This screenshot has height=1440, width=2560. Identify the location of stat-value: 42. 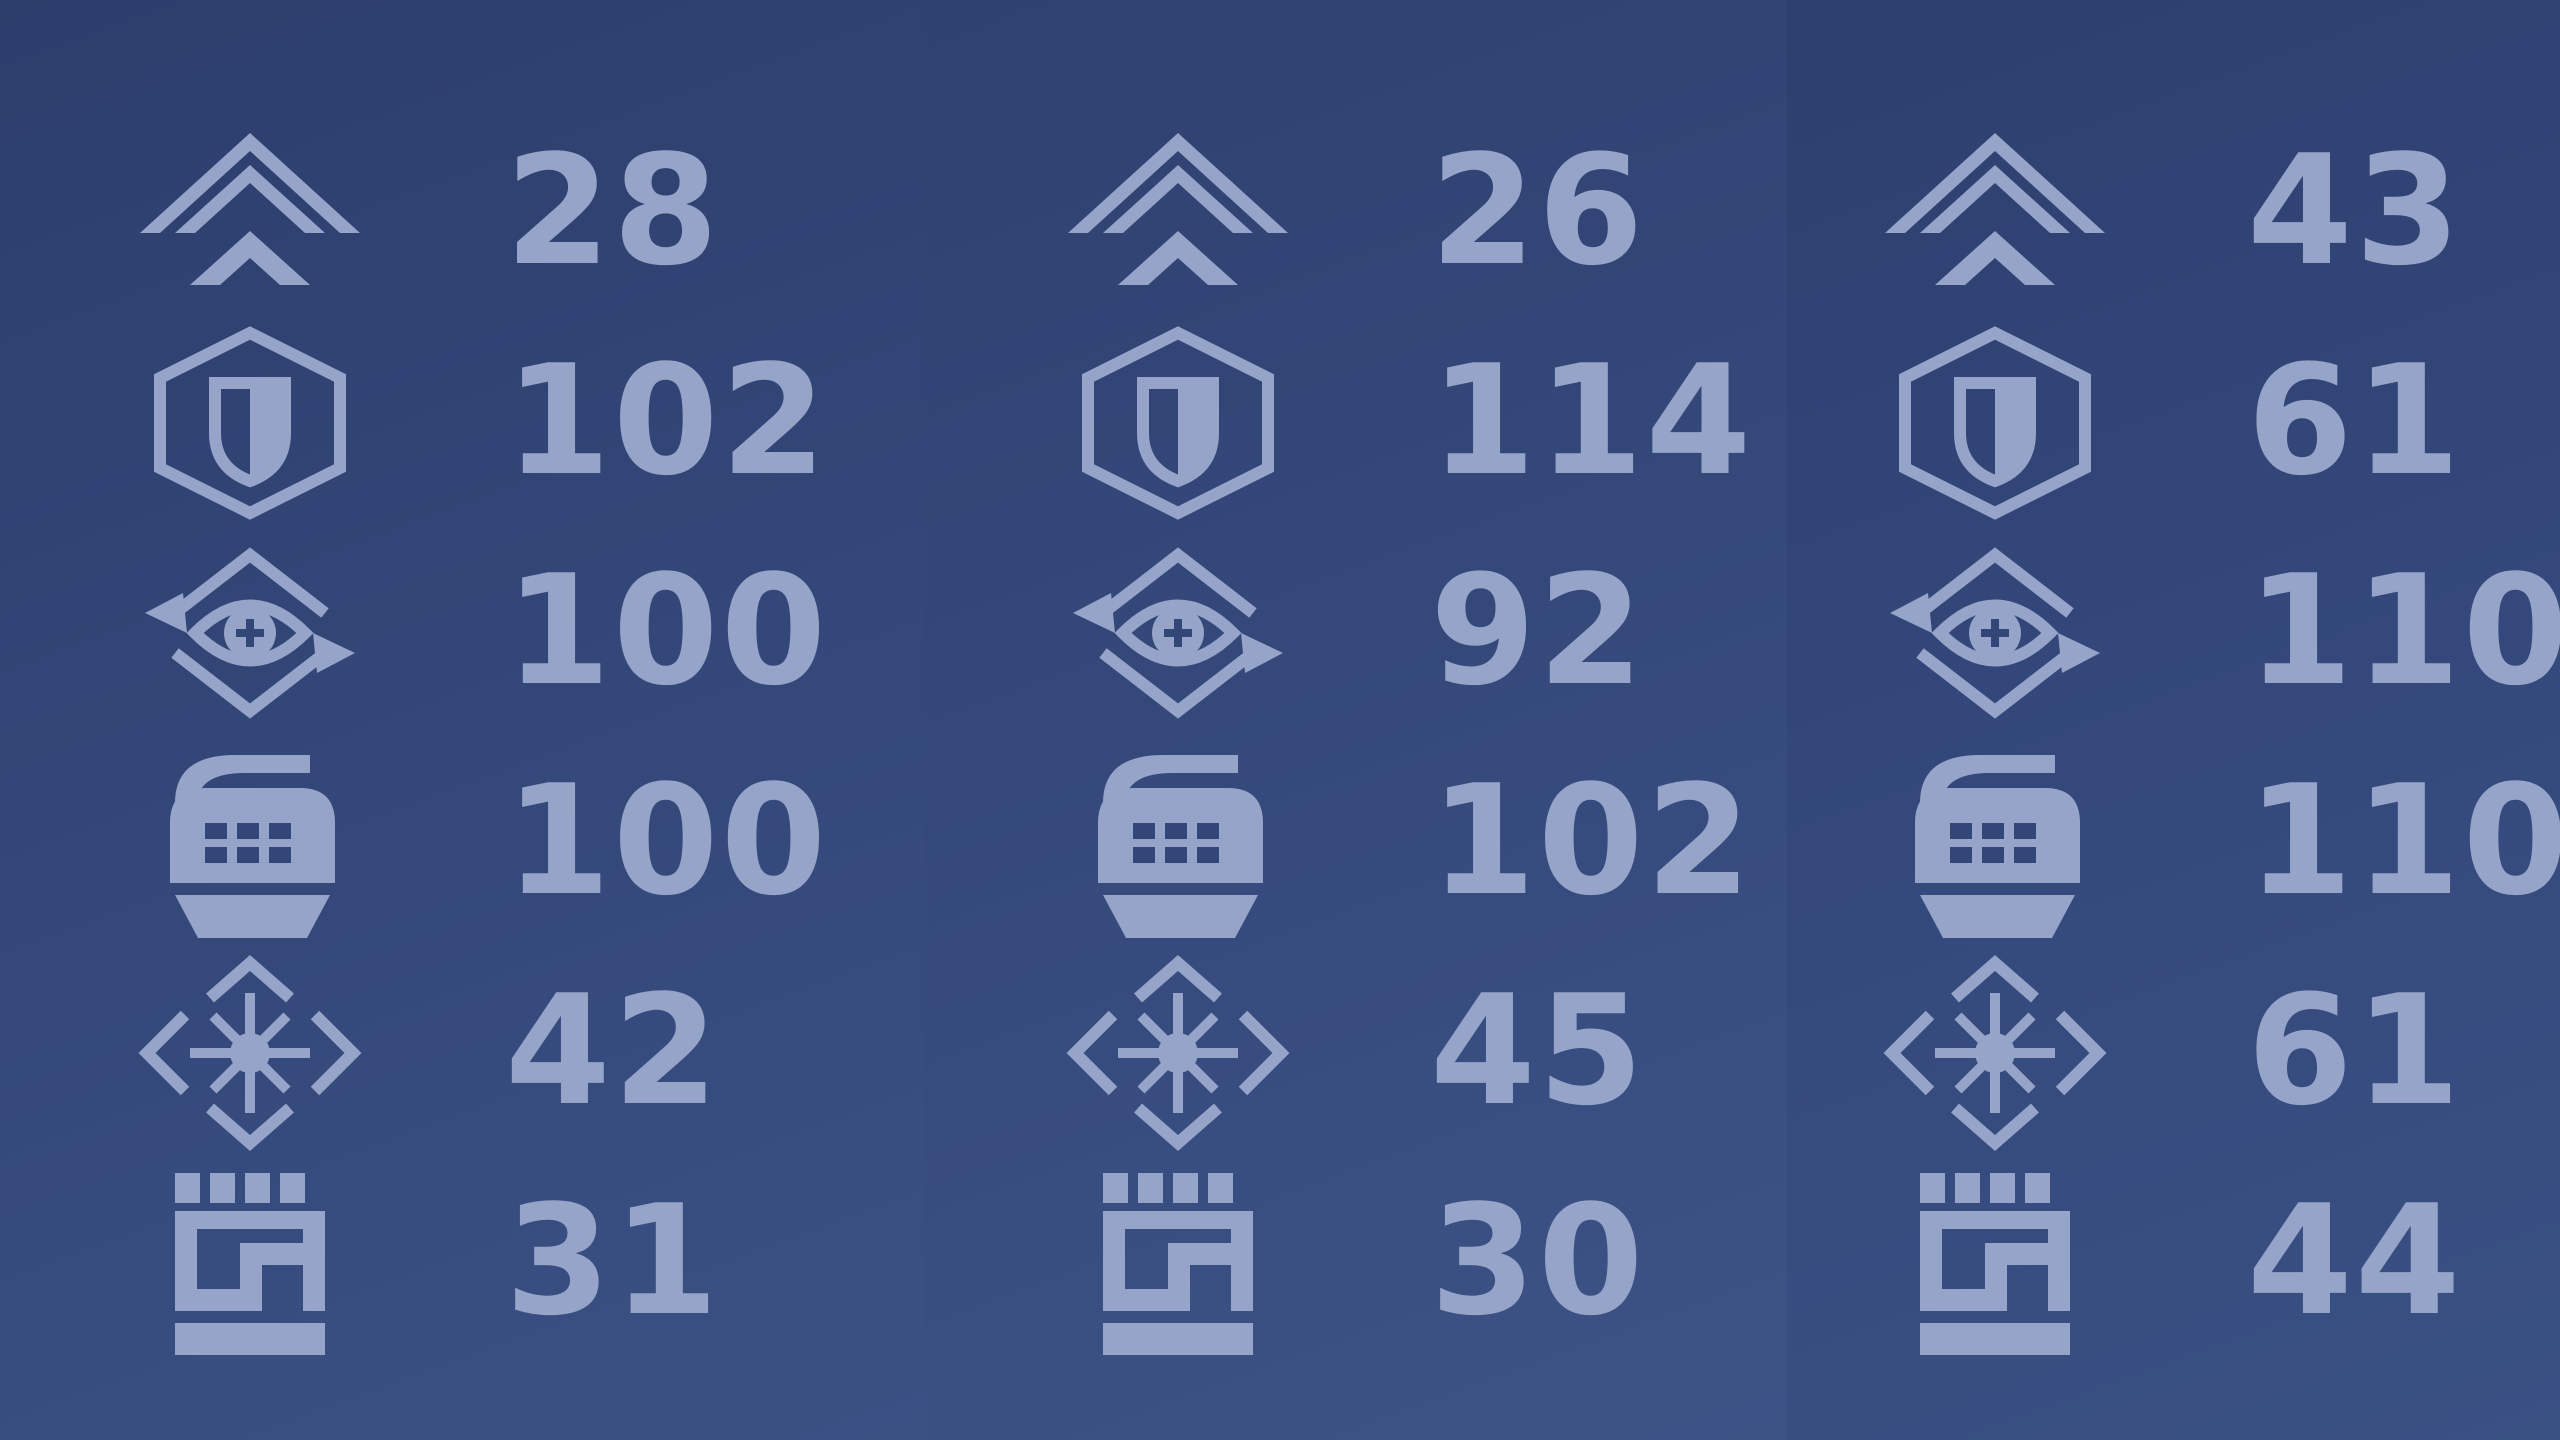
(613, 1050).